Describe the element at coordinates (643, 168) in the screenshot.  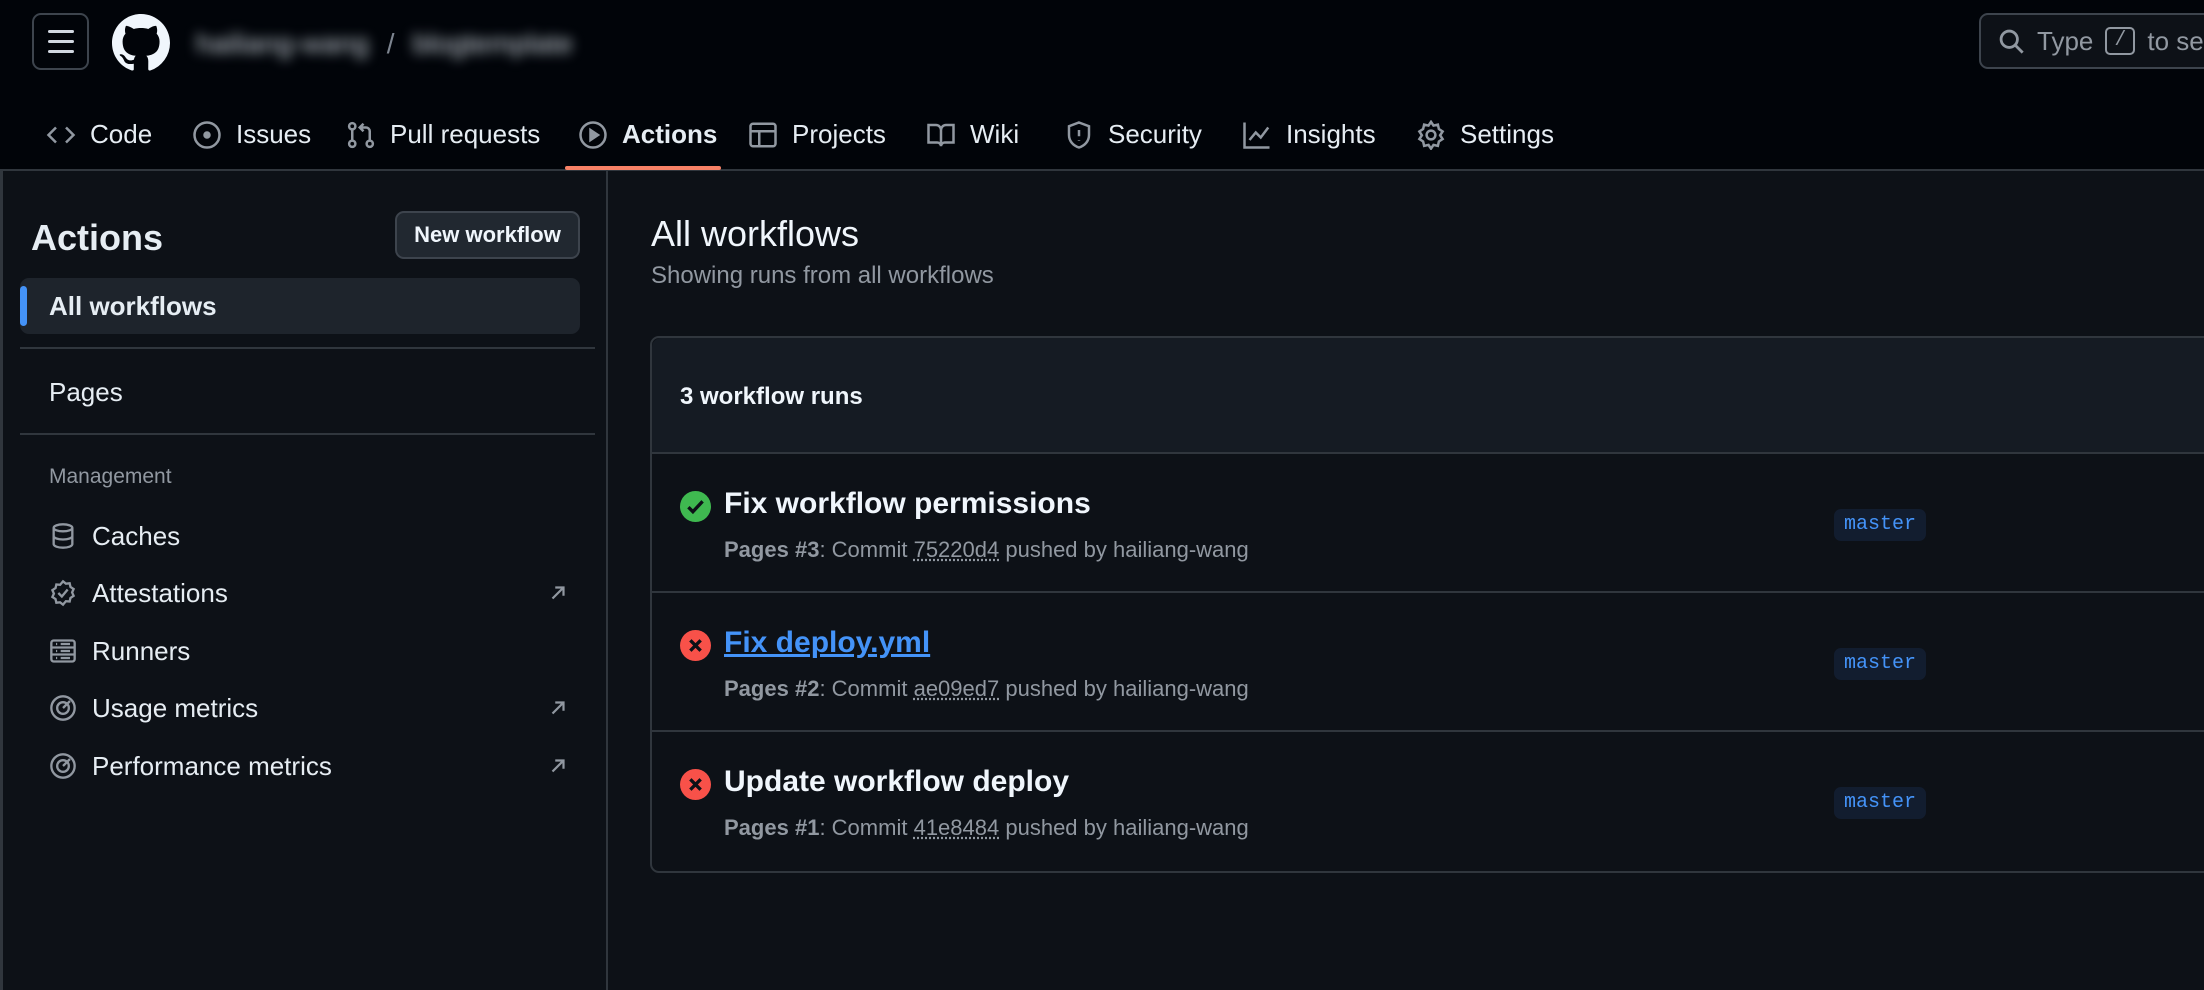
I see `active-tab-indicator` at that location.